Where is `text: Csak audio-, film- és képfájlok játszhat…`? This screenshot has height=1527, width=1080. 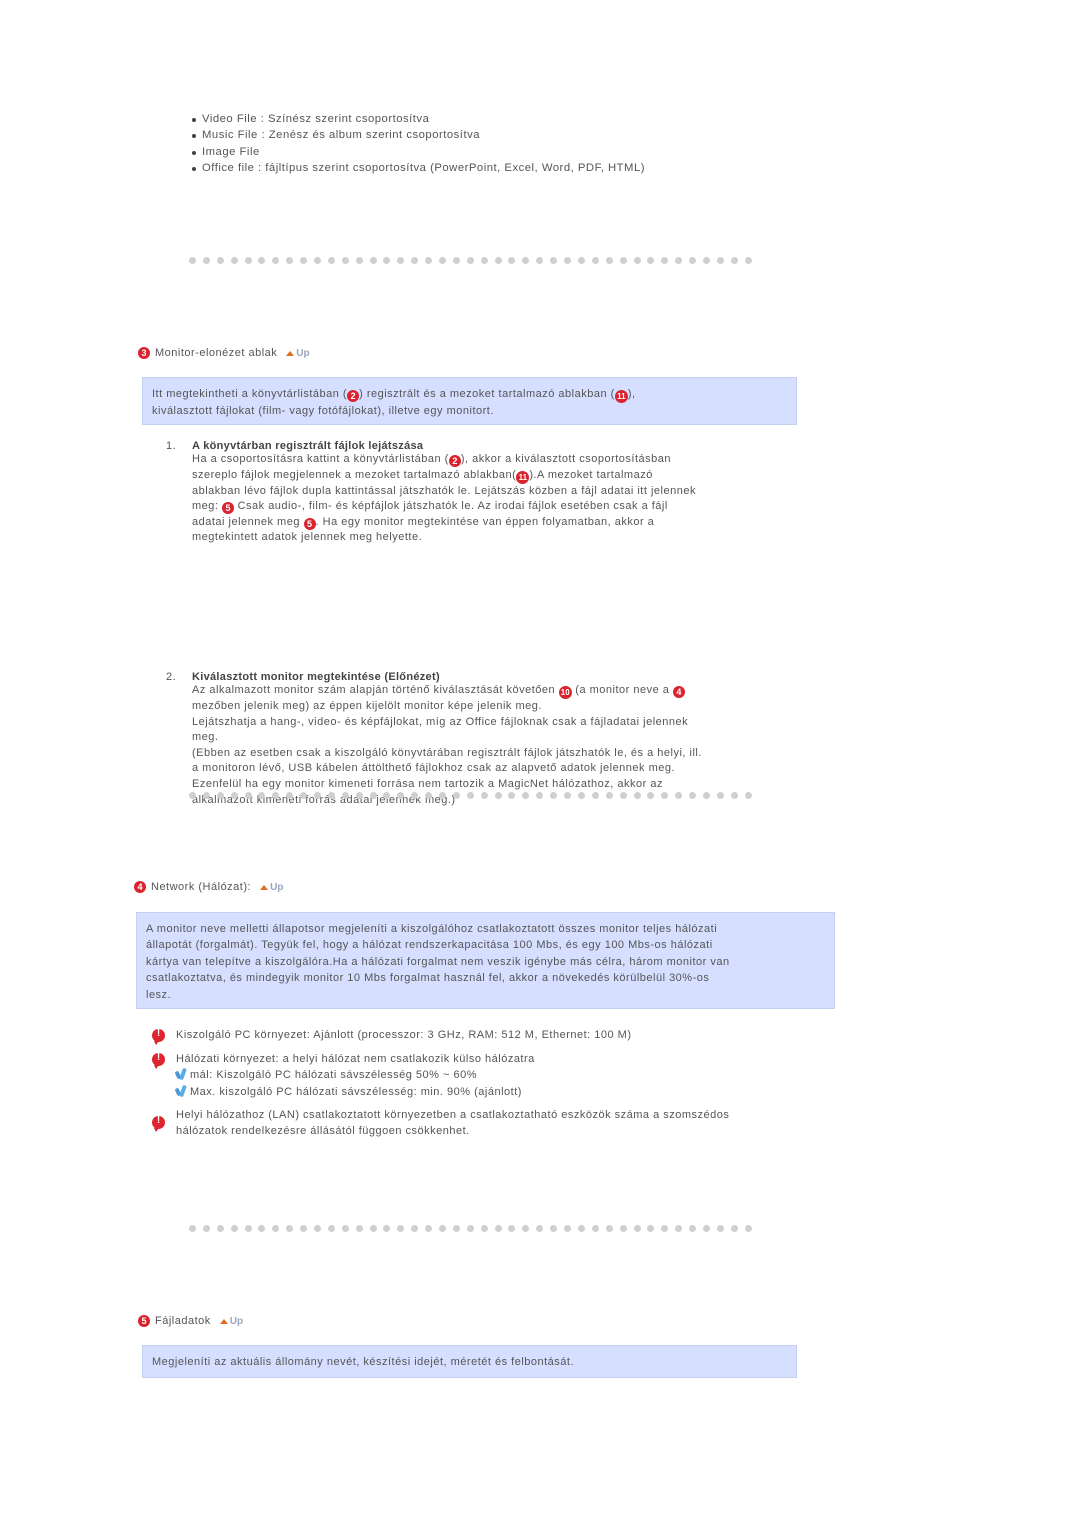
text: Csak audio-, film- és képfájlok játszhat… is located at coordinates (451, 506).